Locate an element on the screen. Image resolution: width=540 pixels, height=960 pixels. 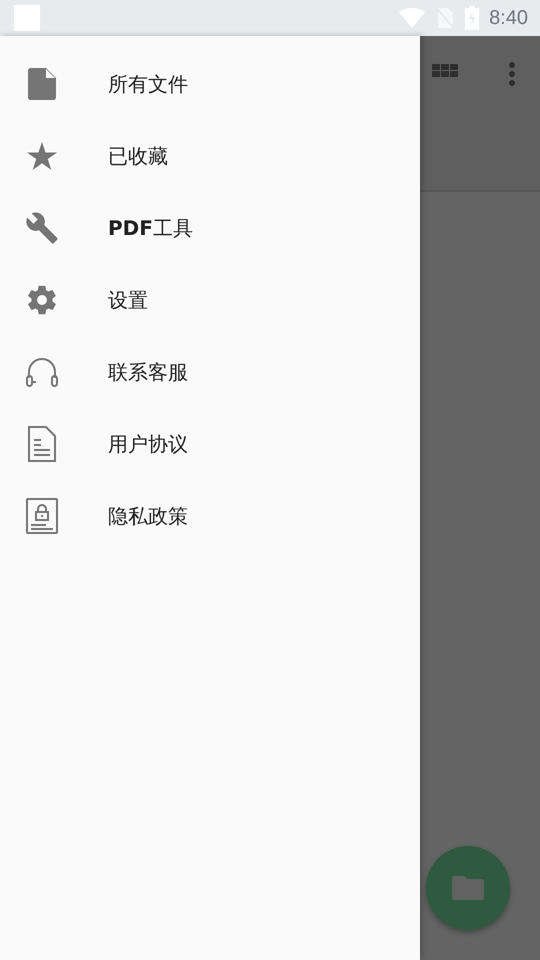
drawer-item-label: 联系客服 is located at coordinates (148, 372).